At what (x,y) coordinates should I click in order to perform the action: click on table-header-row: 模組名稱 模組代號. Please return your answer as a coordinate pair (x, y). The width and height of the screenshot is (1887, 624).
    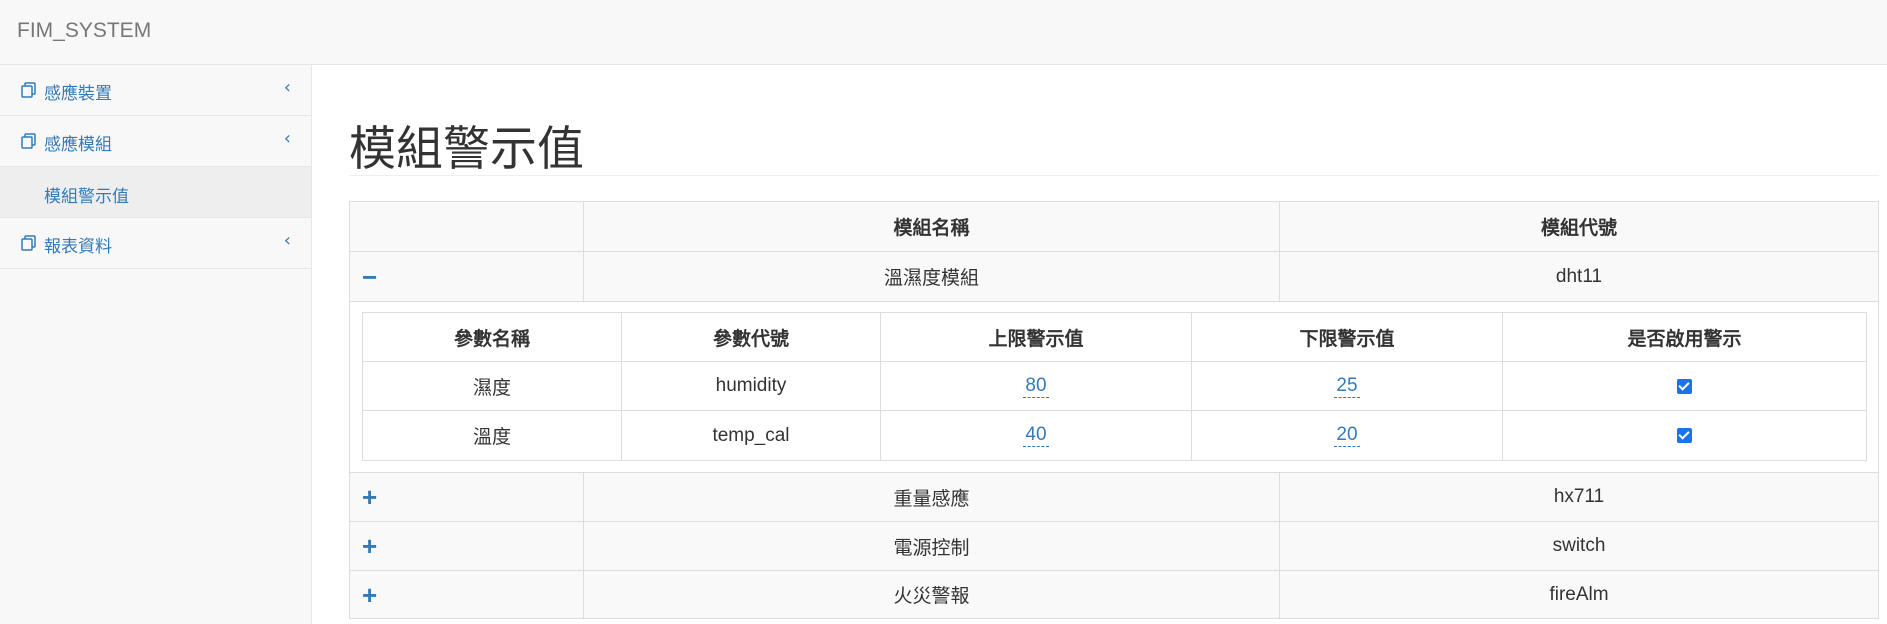
    Looking at the image, I should click on (1114, 227).